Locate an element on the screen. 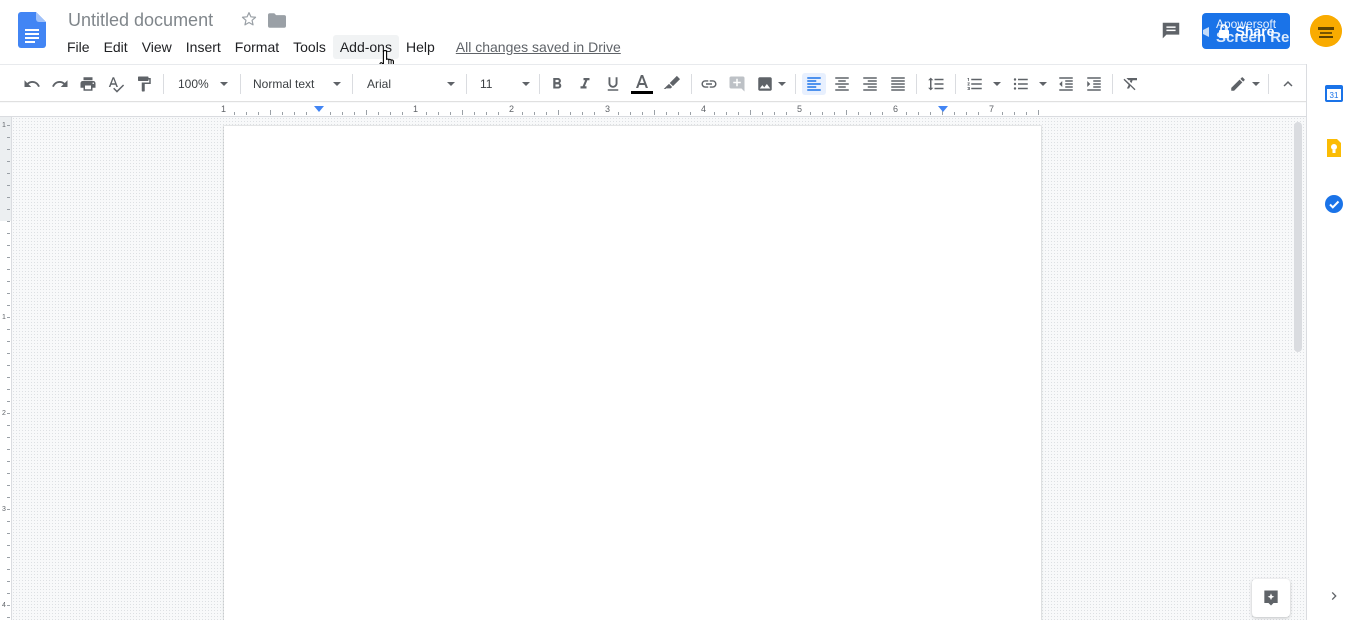  line-spacing-button is located at coordinates (936, 84).